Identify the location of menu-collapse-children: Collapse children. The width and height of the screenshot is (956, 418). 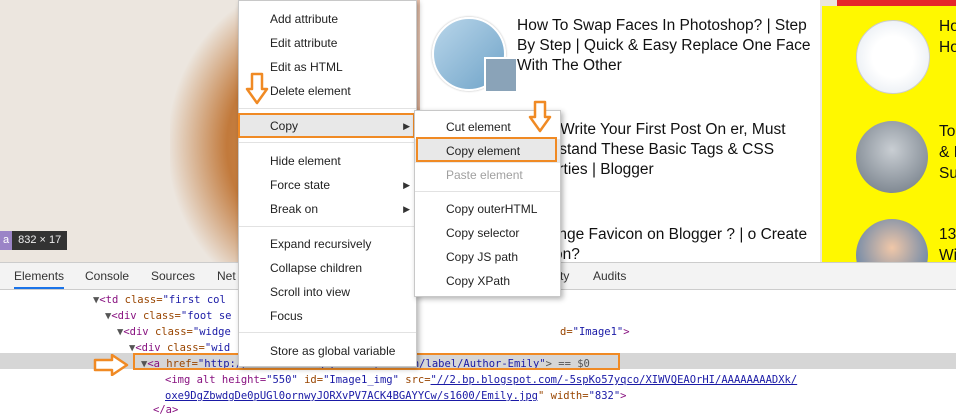
(327, 268).